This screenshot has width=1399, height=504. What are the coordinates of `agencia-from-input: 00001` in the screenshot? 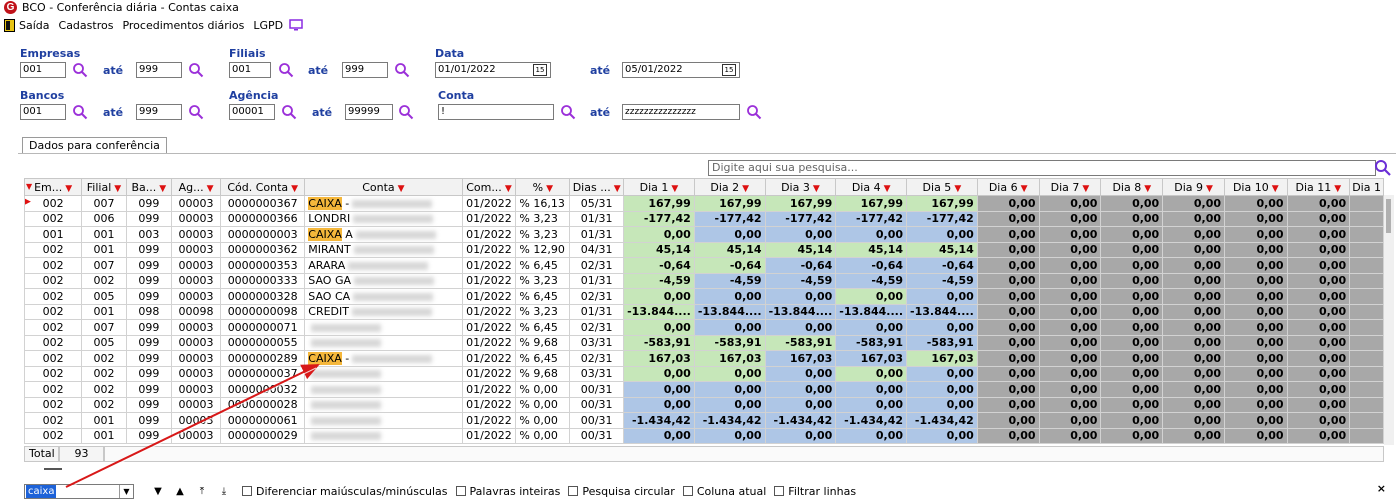 It's located at (252, 112).